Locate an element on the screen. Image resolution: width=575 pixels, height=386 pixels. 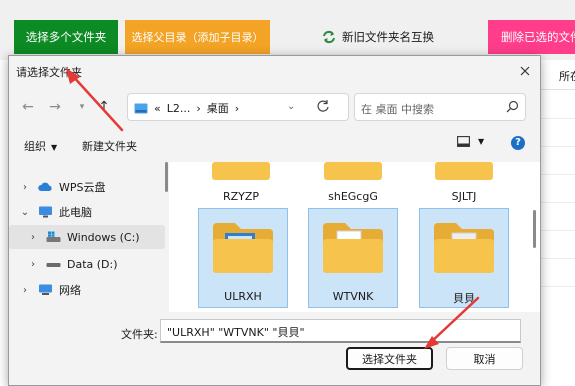
tree-item-this-pc: ⌄ 此电脑 is located at coordinates (87, 212).